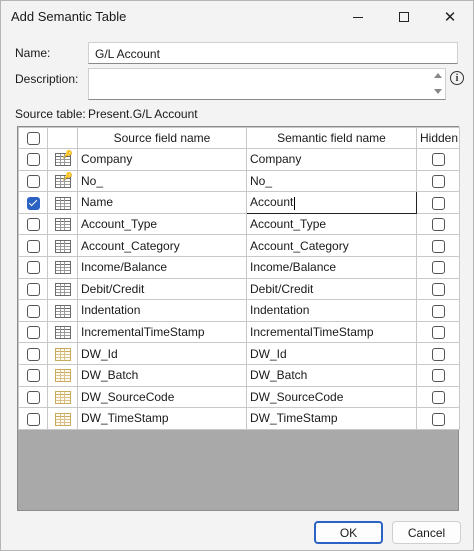 Image resolution: width=474 pixels, height=551 pixels. Describe the element at coordinates (457, 78) in the screenshot. I see `info-icon: i` at that location.